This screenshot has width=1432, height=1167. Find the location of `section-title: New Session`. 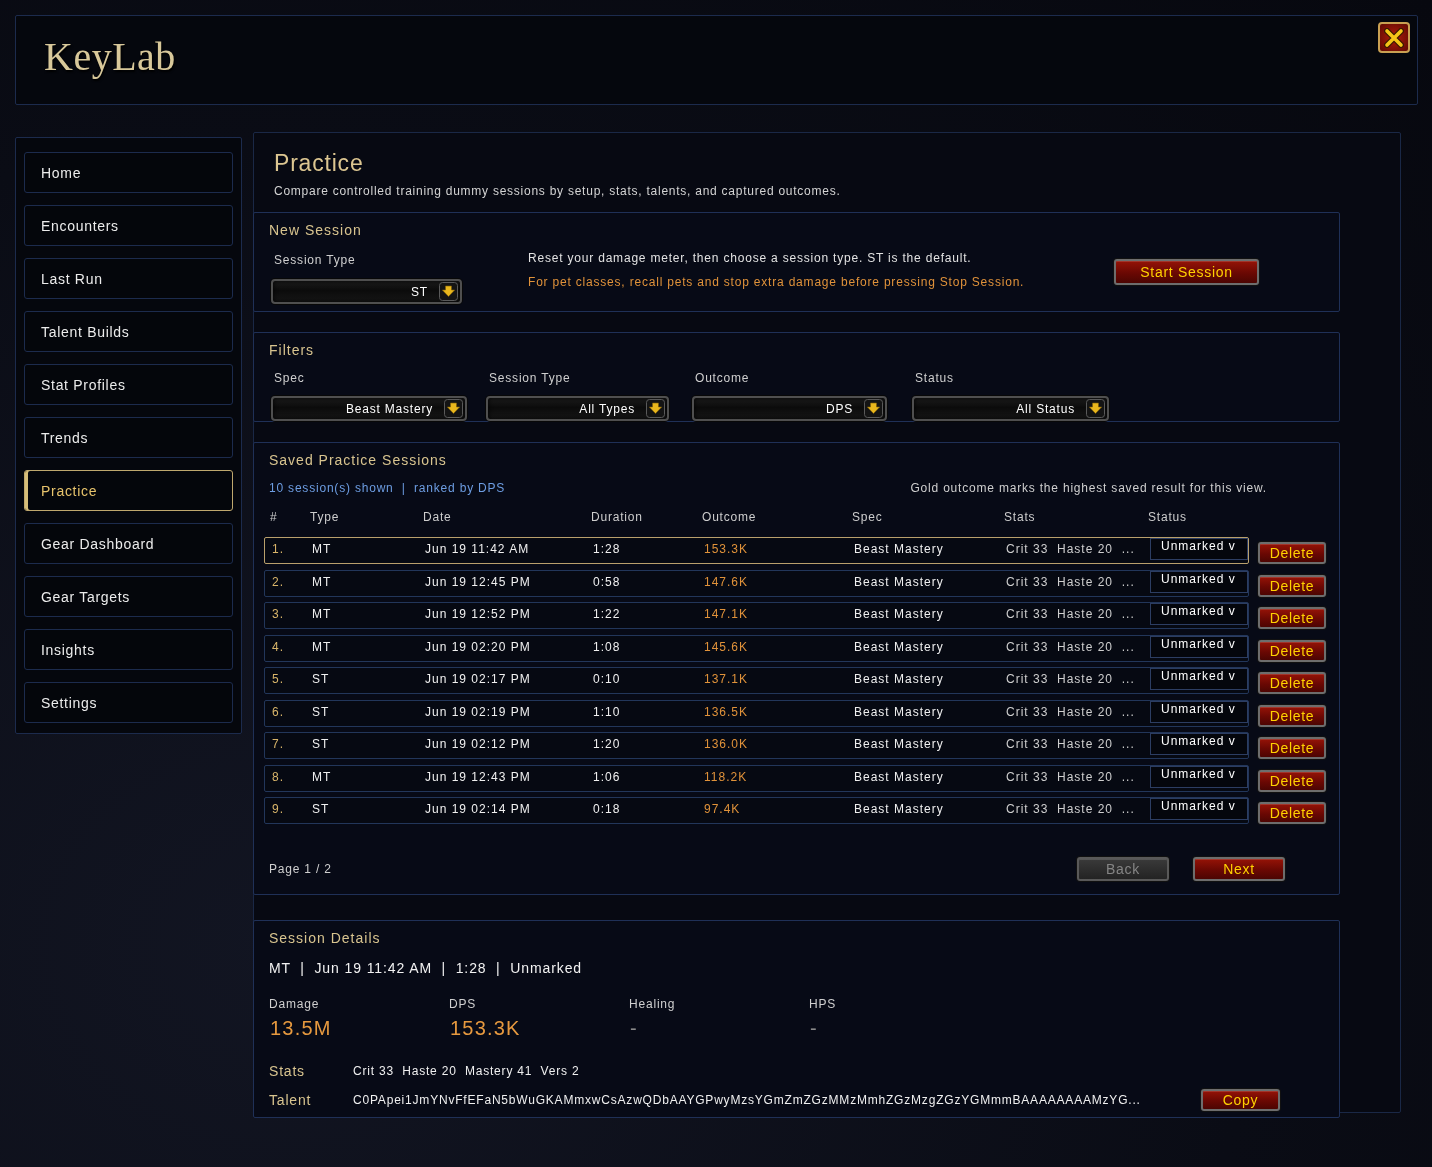

section-title: New Session is located at coordinates (315, 230).